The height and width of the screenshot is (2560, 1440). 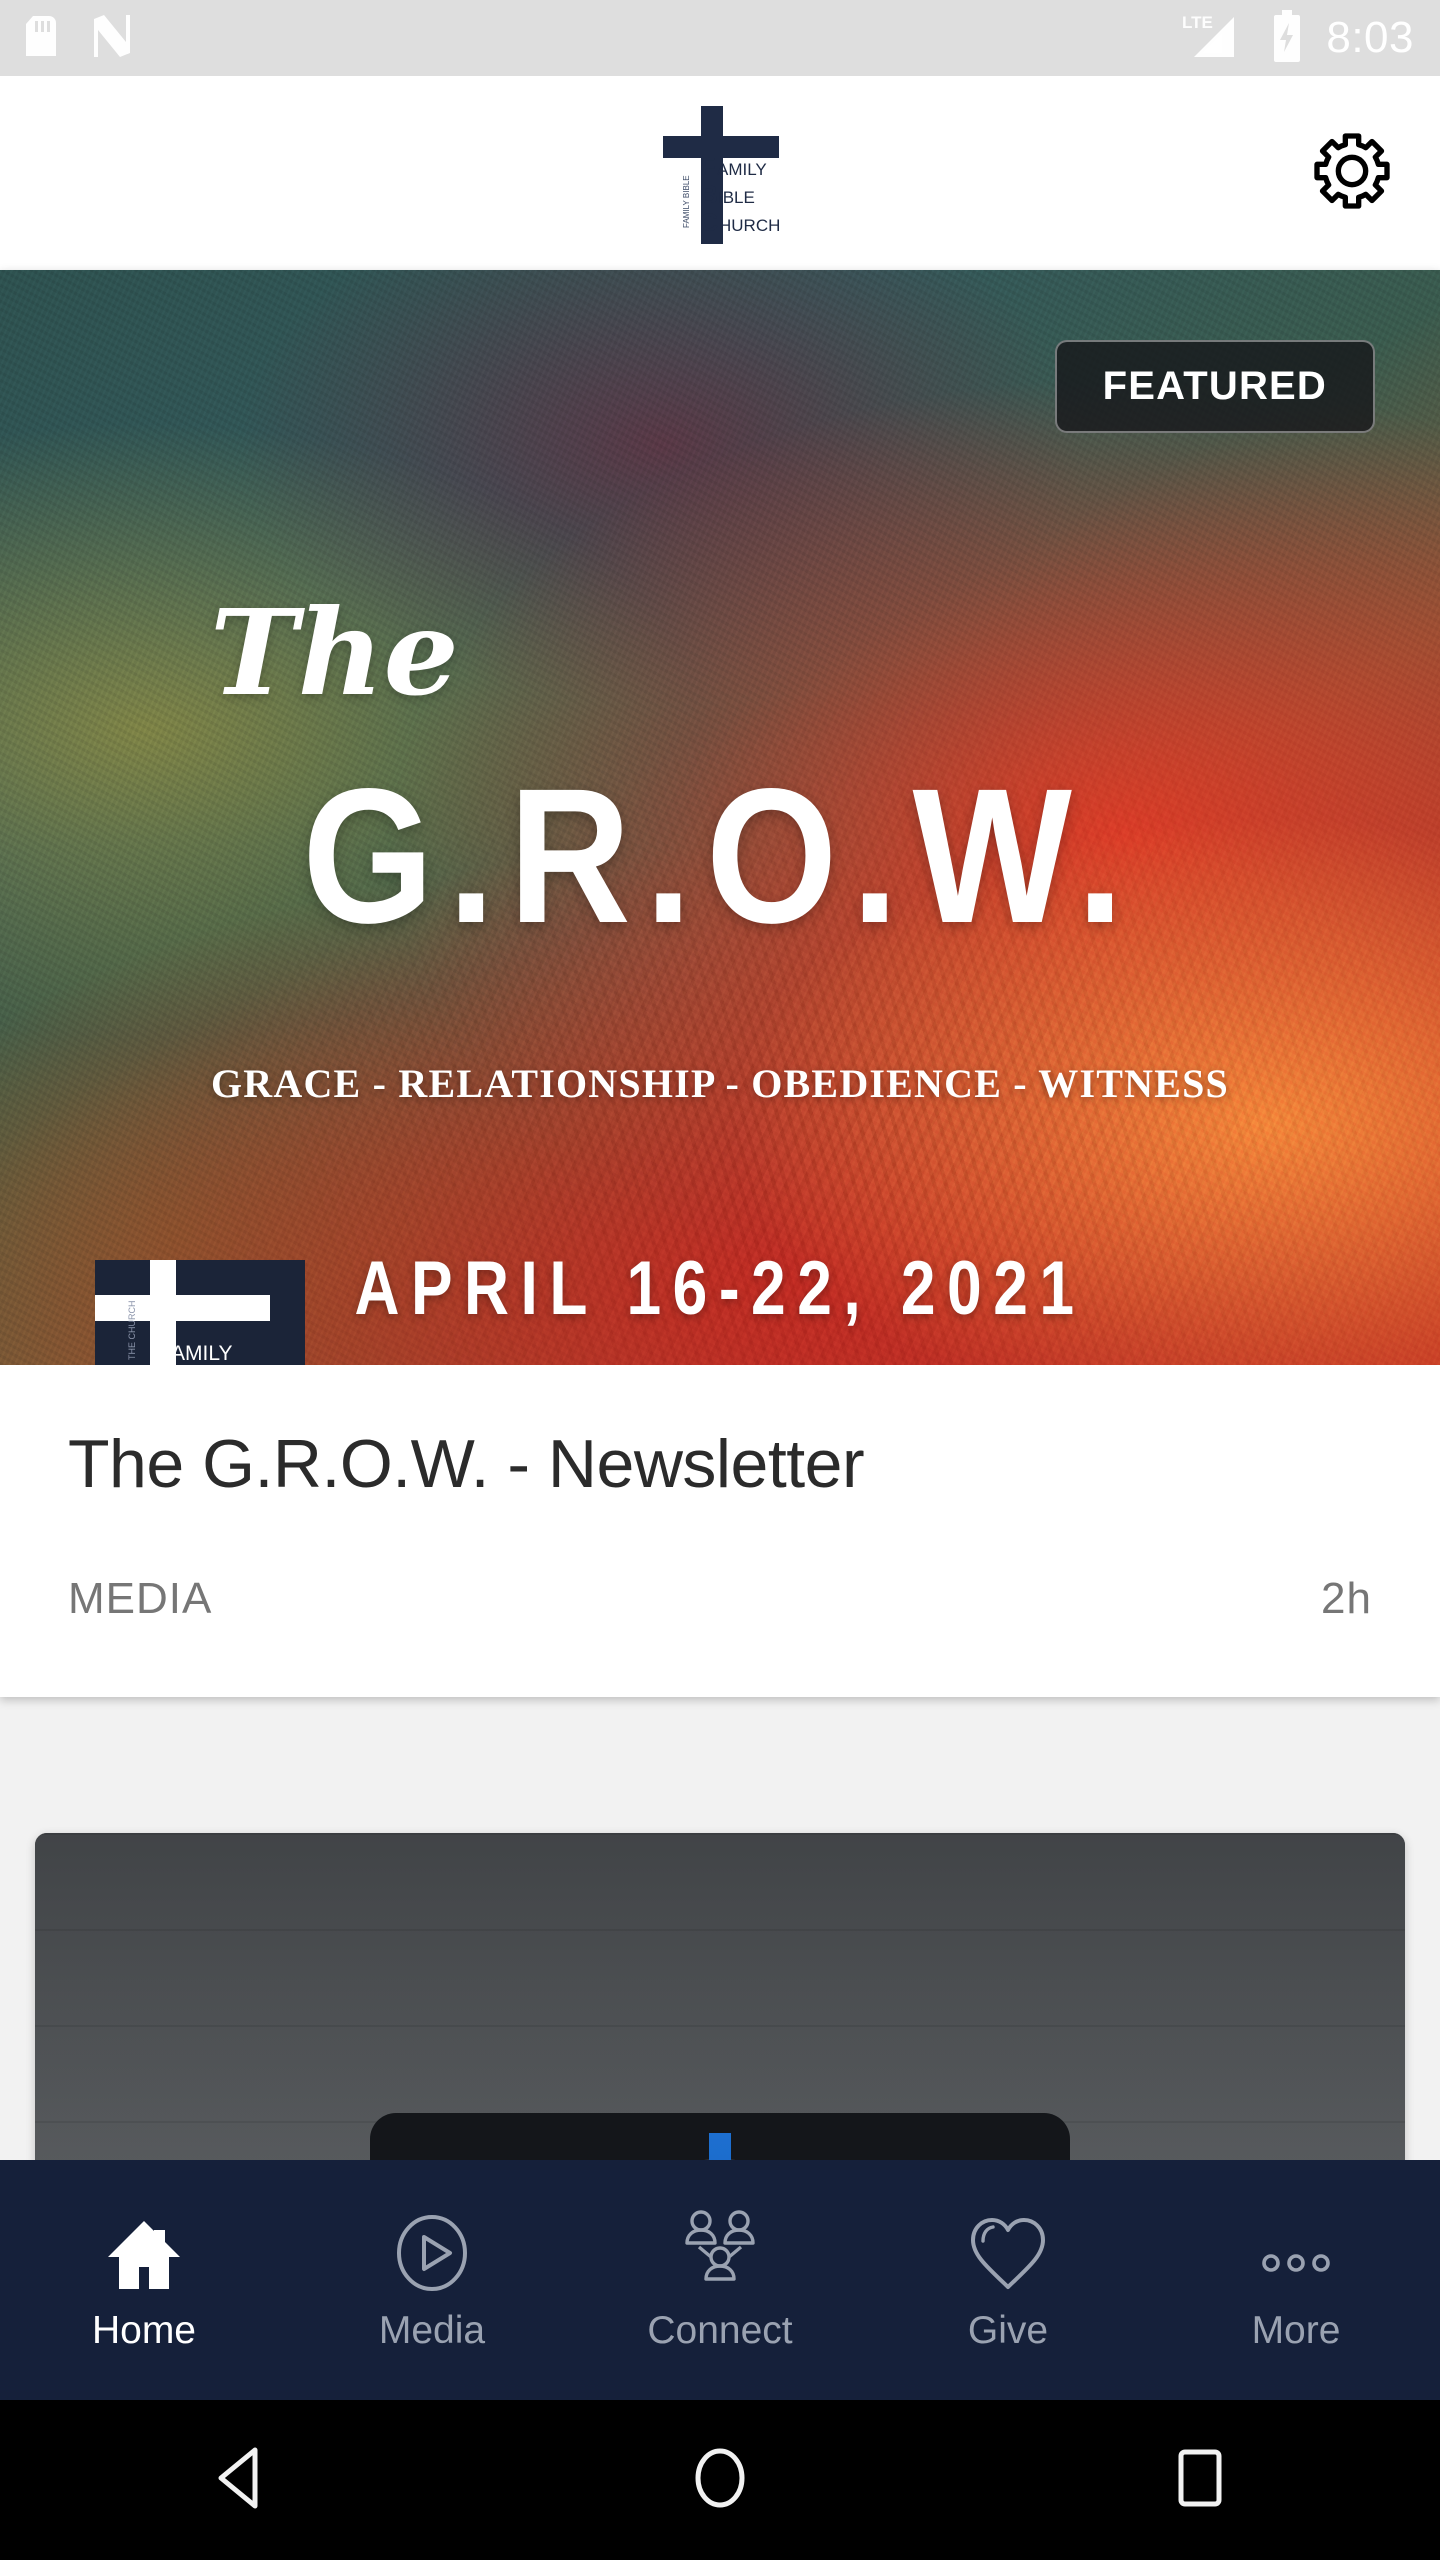 I want to click on app-header: F AMILY B IBLE C HURCH FAMILY BIBLE, so click(x=720, y=173).